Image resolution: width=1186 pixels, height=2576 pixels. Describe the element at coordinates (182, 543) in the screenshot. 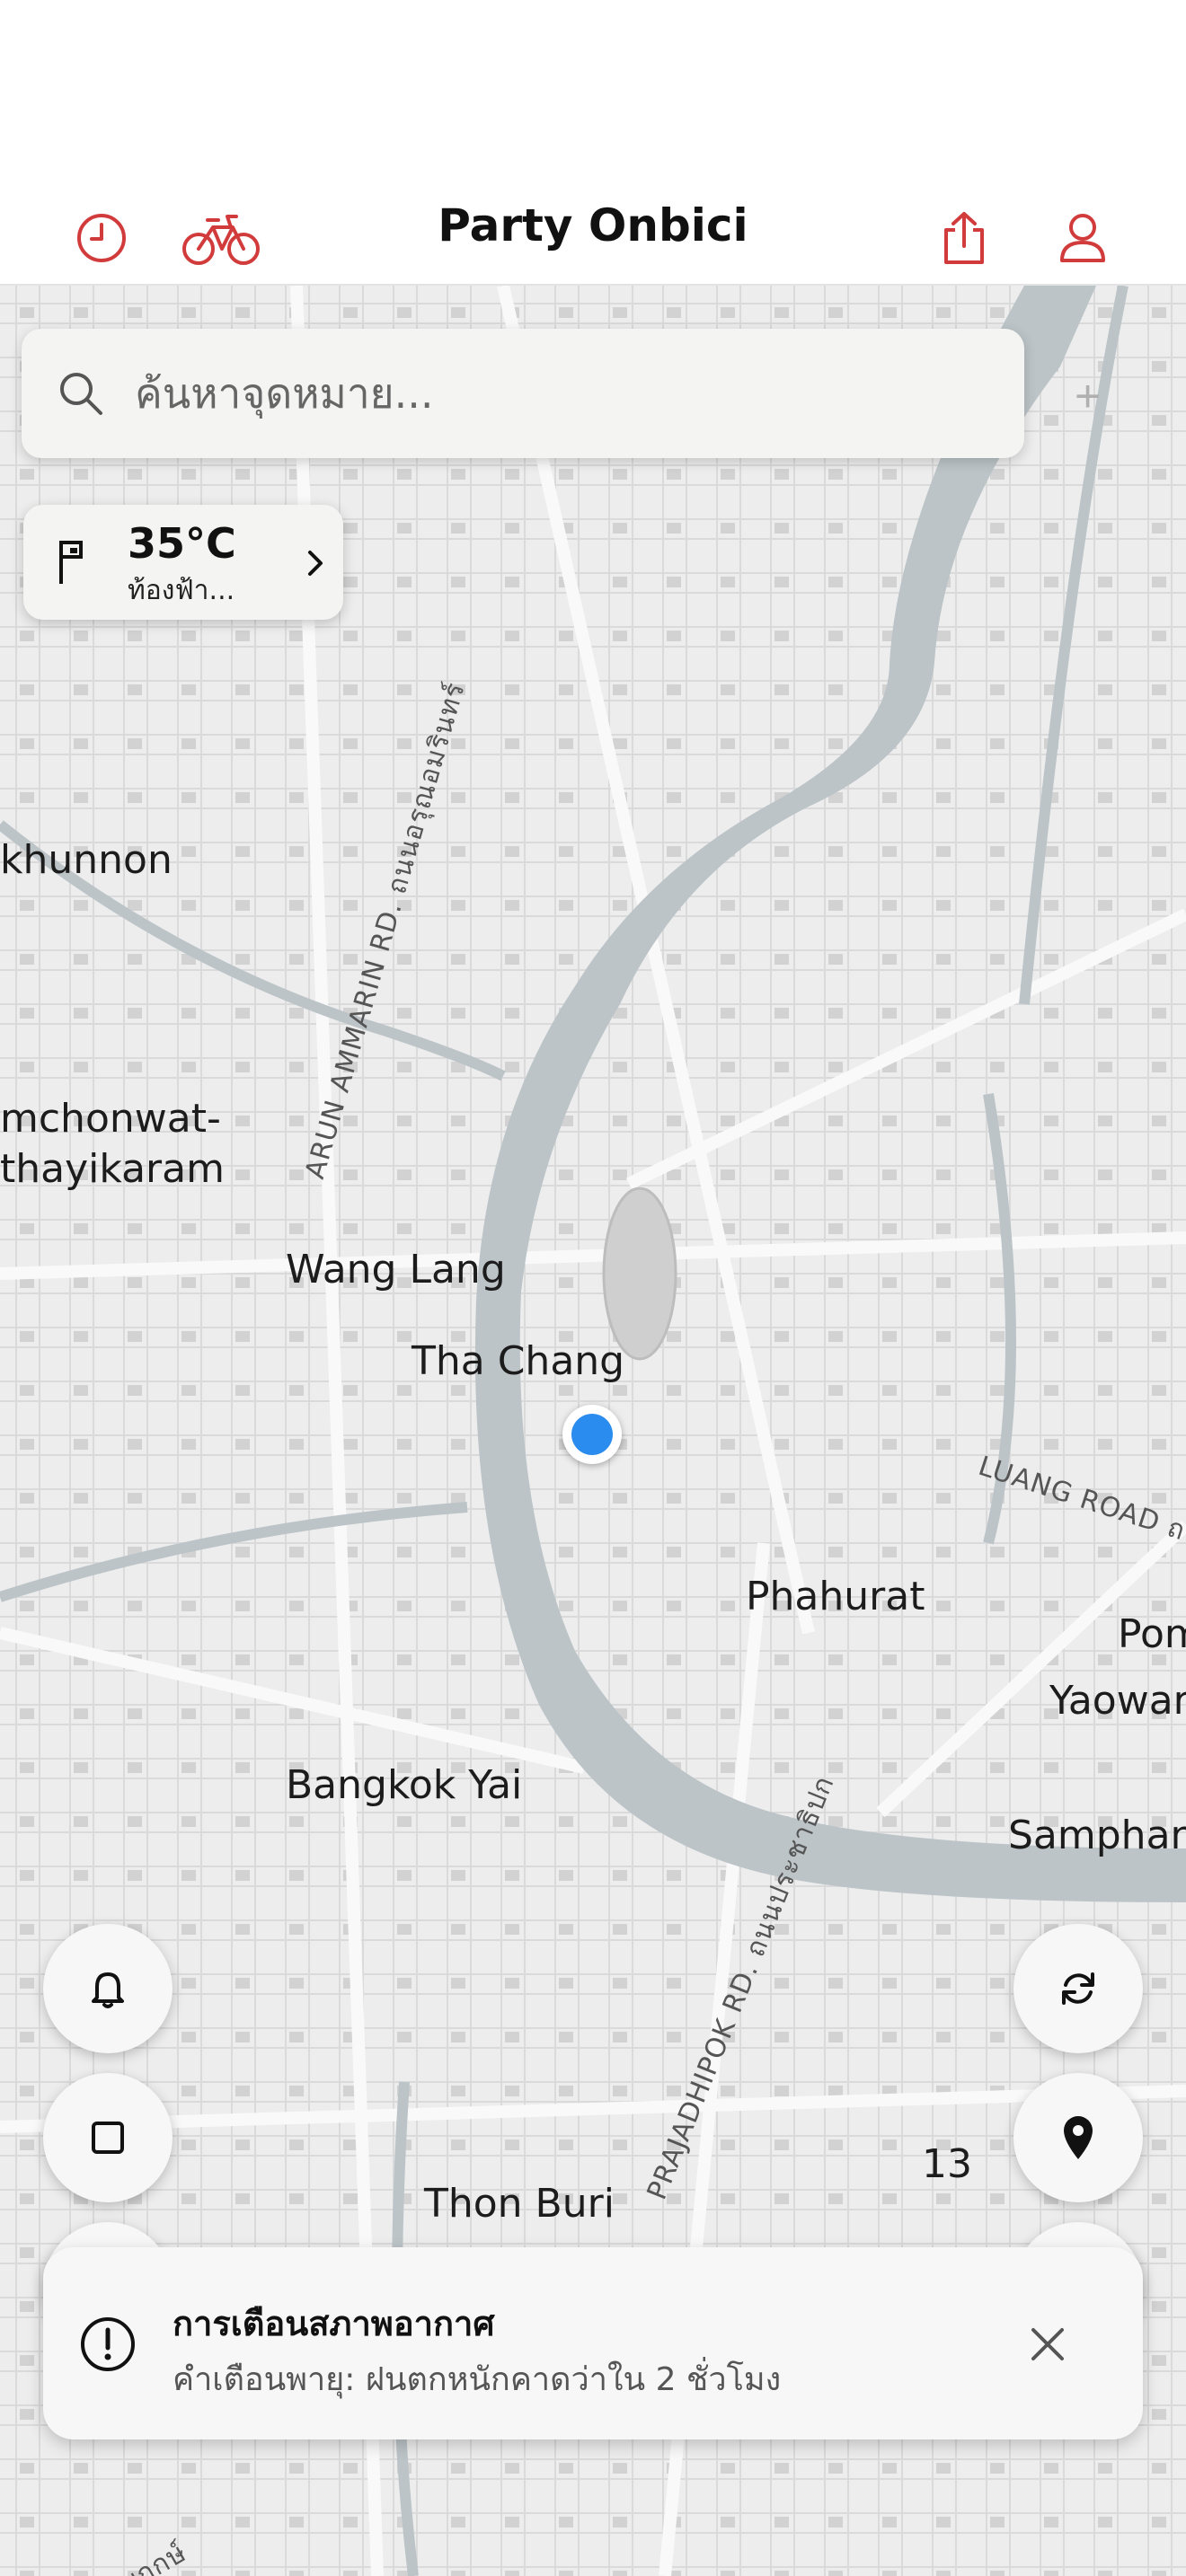

I see `weather-temperature: 35°C` at that location.